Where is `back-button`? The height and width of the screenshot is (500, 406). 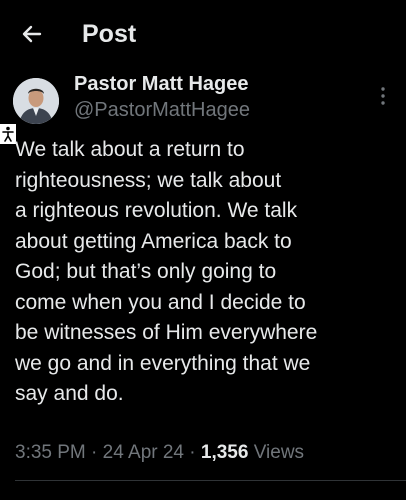 back-button is located at coordinates (32, 34).